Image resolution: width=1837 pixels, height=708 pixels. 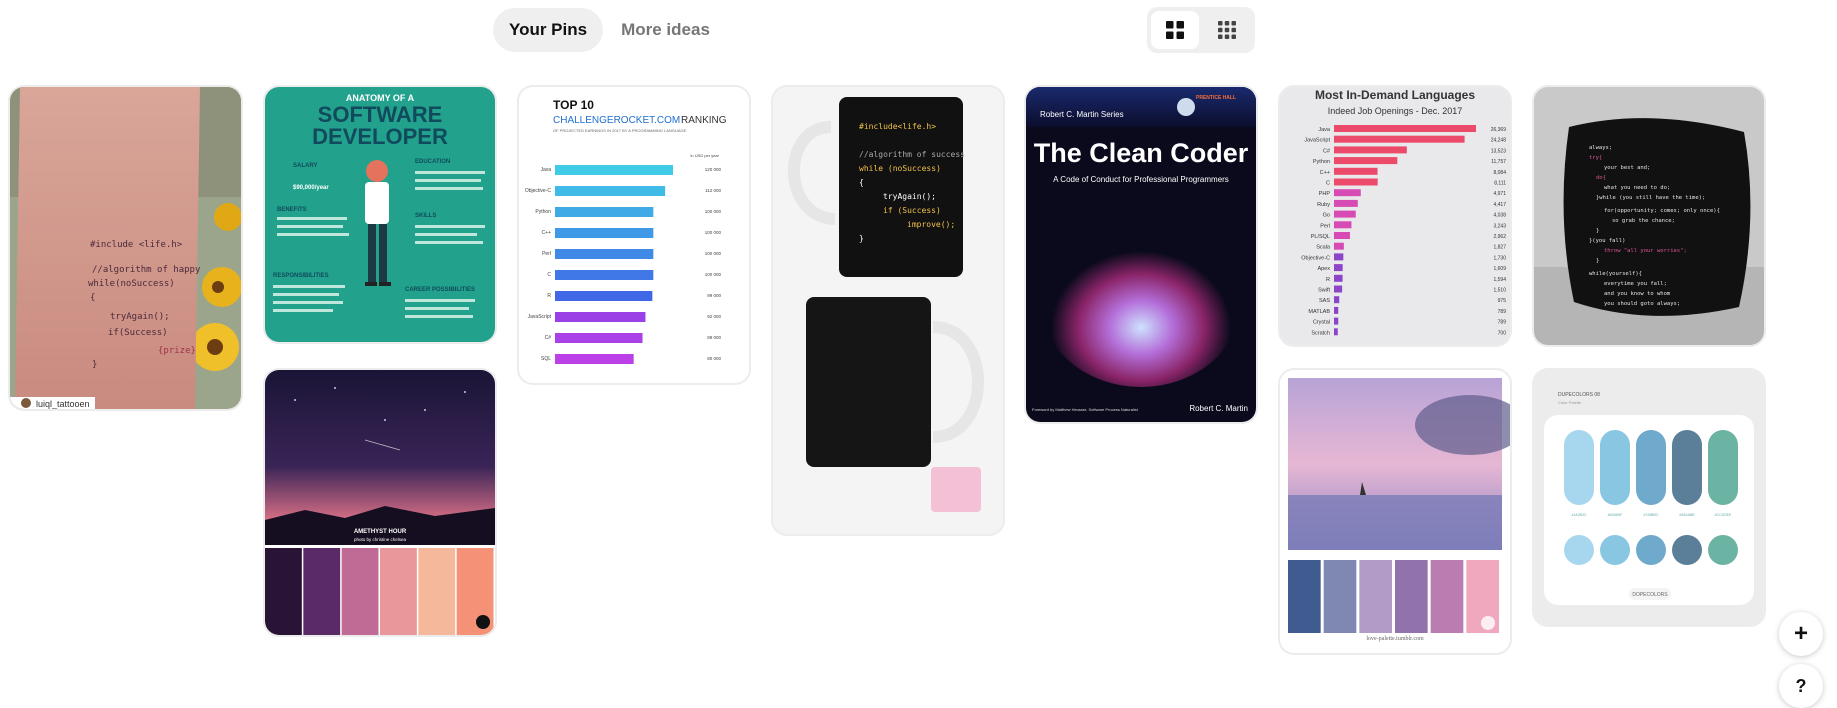 What do you see at coordinates (1328, 184) in the screenshot?
I see `lang-label: C` at bounding box center [1328, 184].